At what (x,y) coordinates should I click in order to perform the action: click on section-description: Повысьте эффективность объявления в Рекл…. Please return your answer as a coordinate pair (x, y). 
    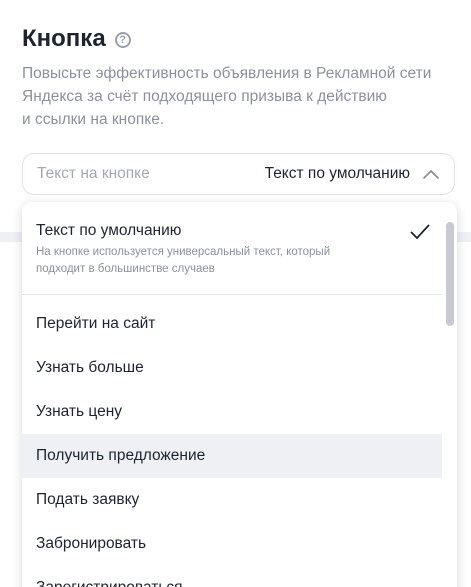
    Looking at the image, I should click on (242, 96).